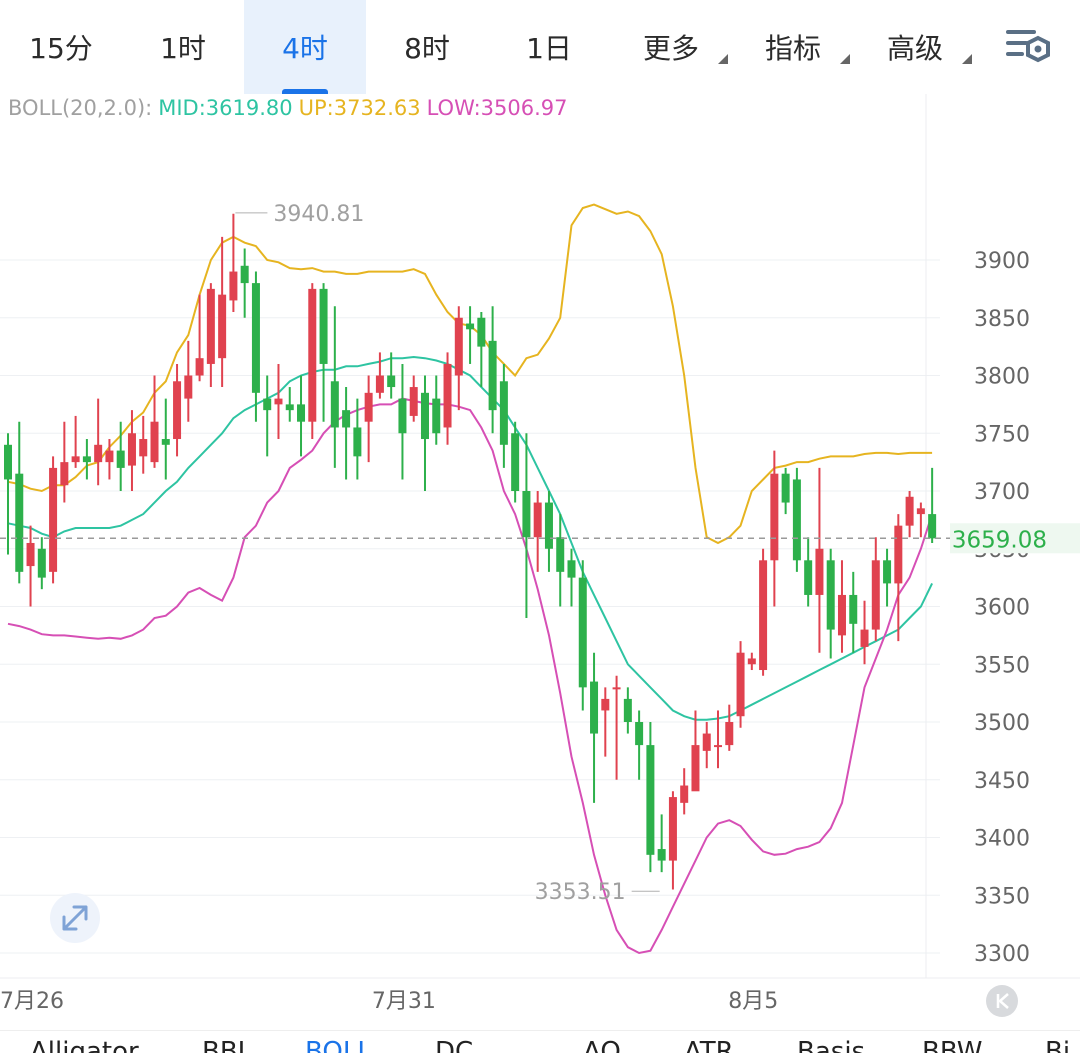  I want to click on tab-5: 更多, so click(671, 47).